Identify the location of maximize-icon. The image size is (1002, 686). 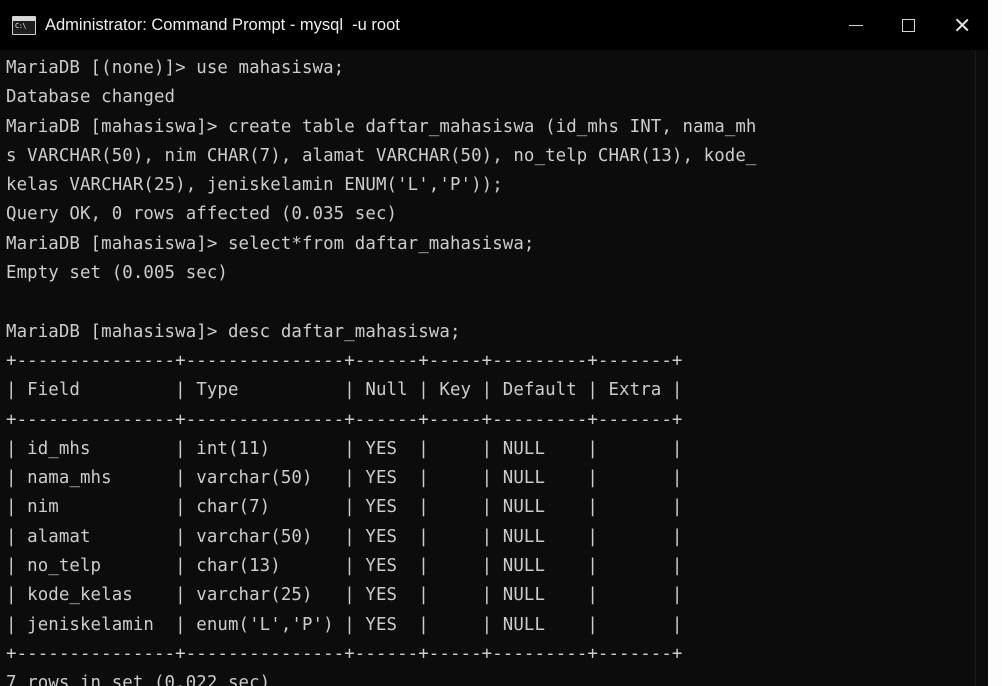
(908, 25).